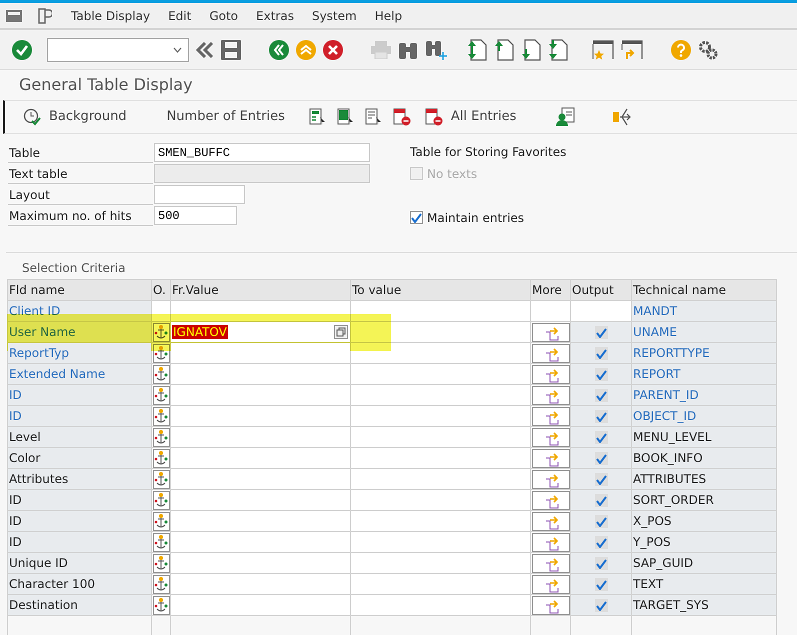 This screenshot has height=635, width=797. What do you see at coordinates (632, 50) in the screenshot?
I see `window-arrow-icon` at bounding box center [632, 50].